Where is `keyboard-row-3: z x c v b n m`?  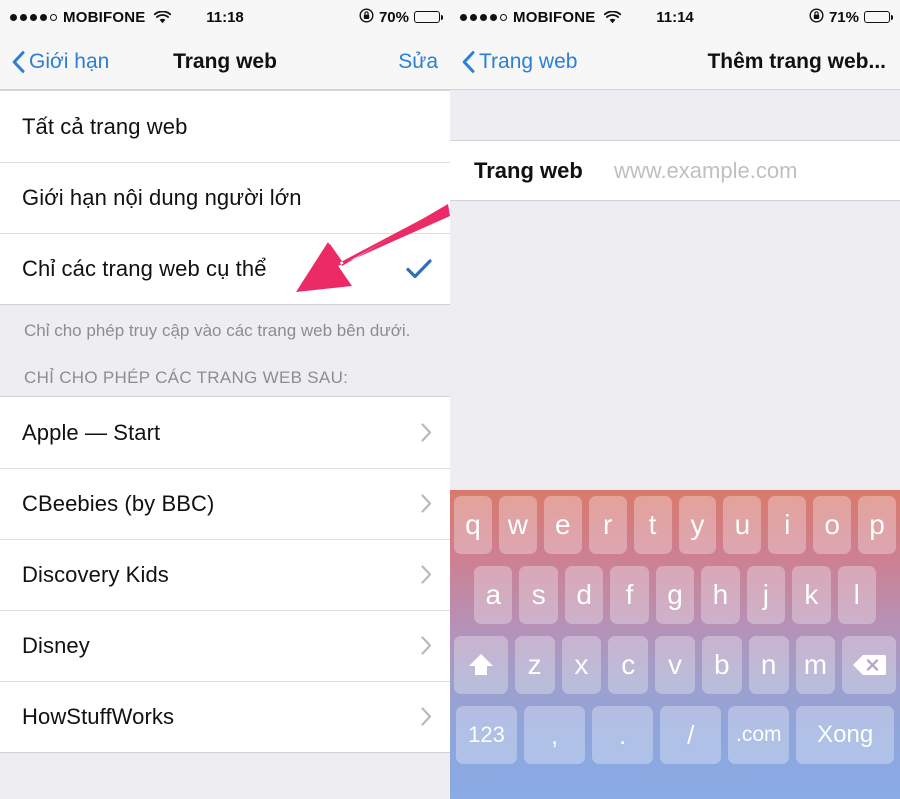 keyboard-row-3: z x c v b n m is located at coordinates (675, 665).